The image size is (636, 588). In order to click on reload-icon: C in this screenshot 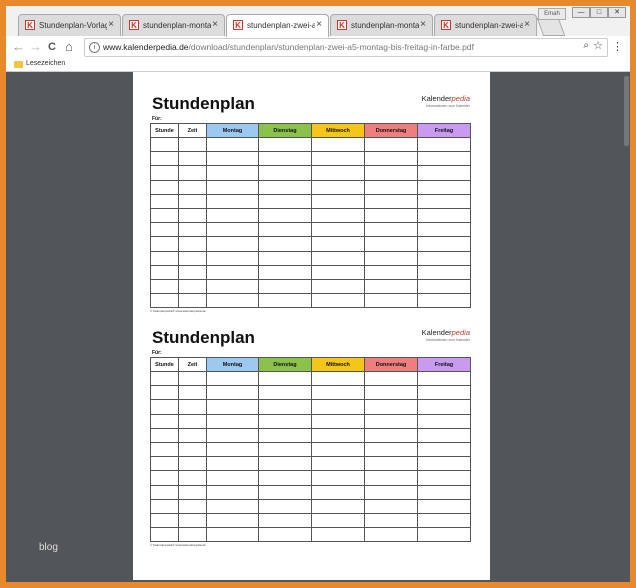, I will do `click(52, 47)`.